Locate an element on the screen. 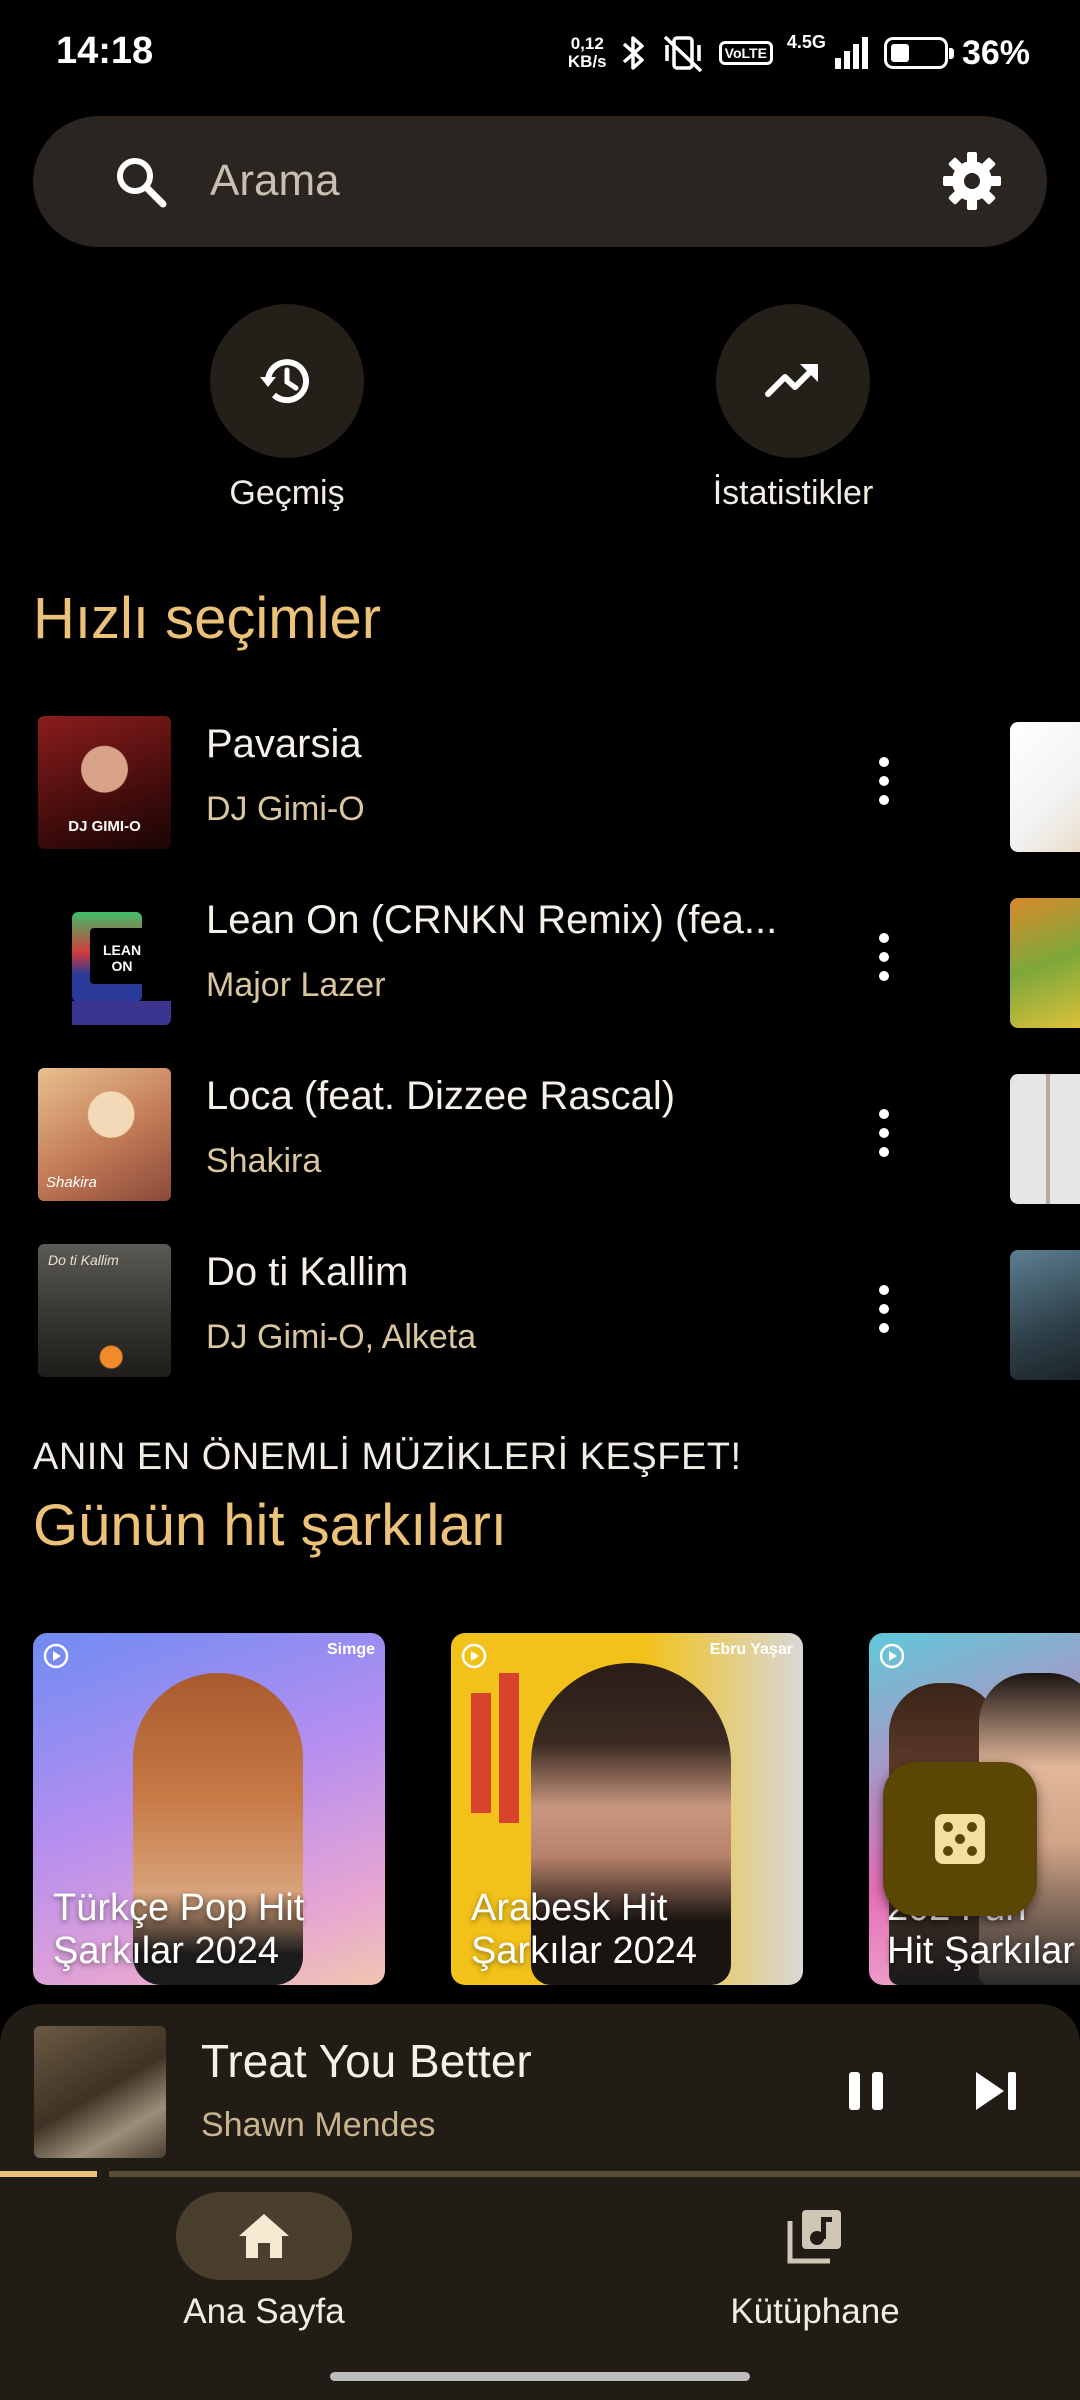  home-icon is located at coordinates (264, 2236).